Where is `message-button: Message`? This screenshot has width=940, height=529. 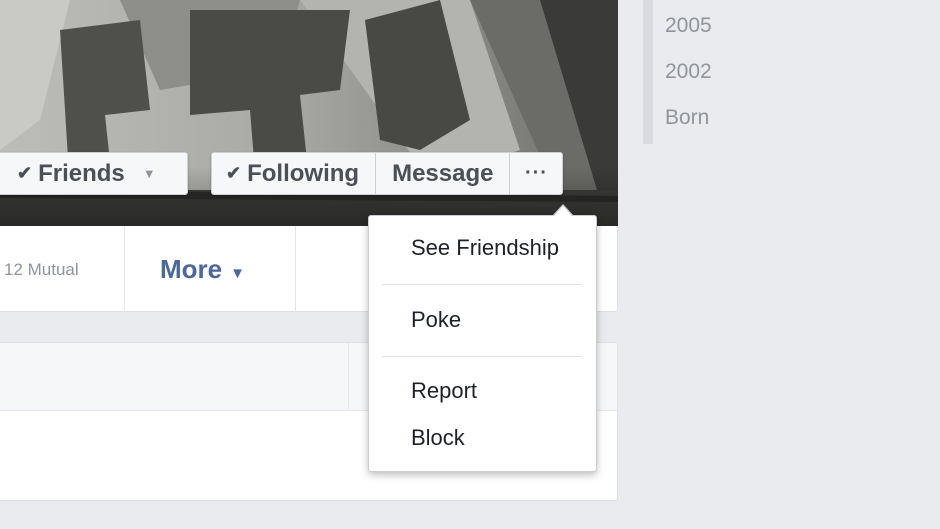 message-button: Message is located at coordinates (443, 173).